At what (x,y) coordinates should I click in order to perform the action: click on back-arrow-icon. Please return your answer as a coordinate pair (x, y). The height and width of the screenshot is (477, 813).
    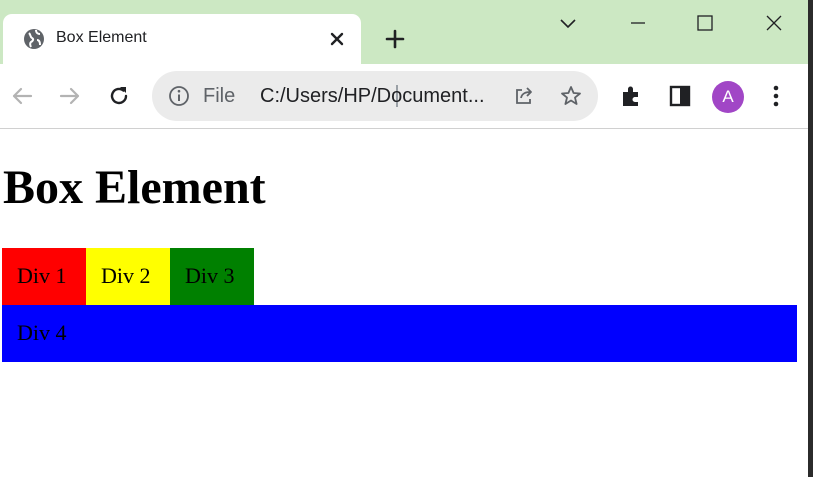
    Looking at the image, I should click on (22, 96).